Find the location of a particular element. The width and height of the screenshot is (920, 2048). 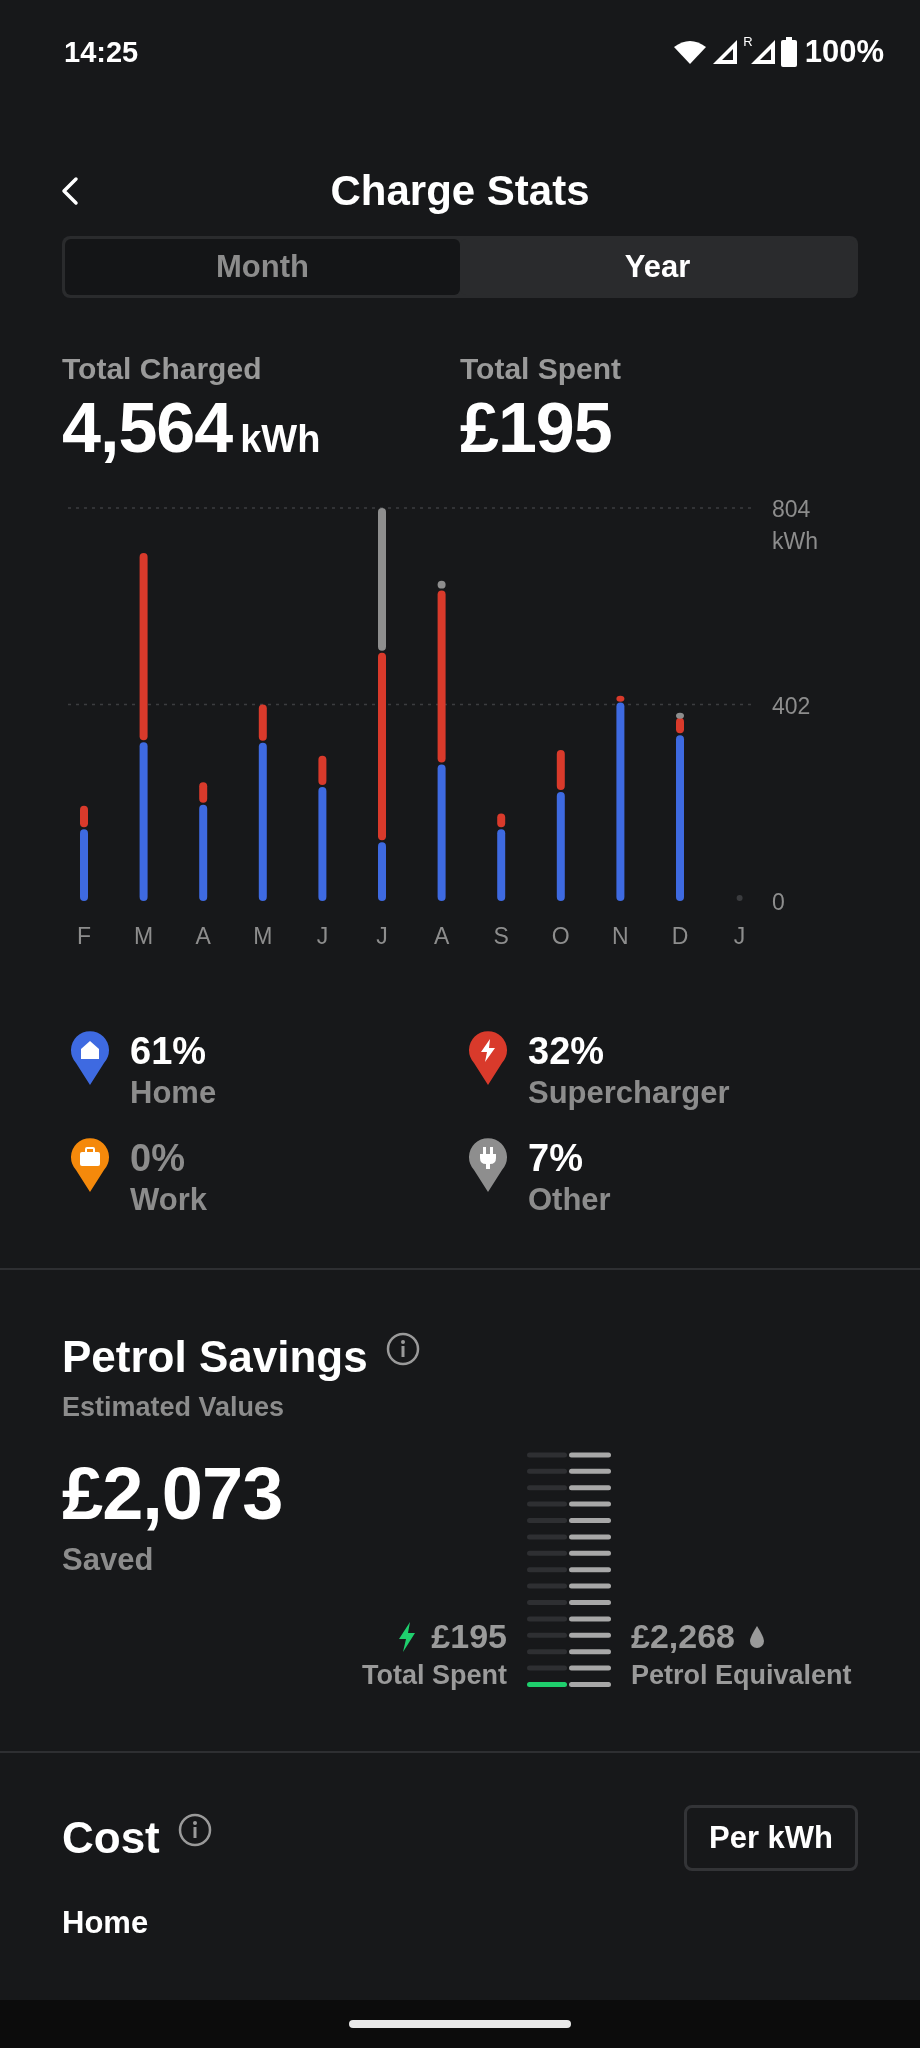

share-label: Home is located at coordinates (173, 1093).